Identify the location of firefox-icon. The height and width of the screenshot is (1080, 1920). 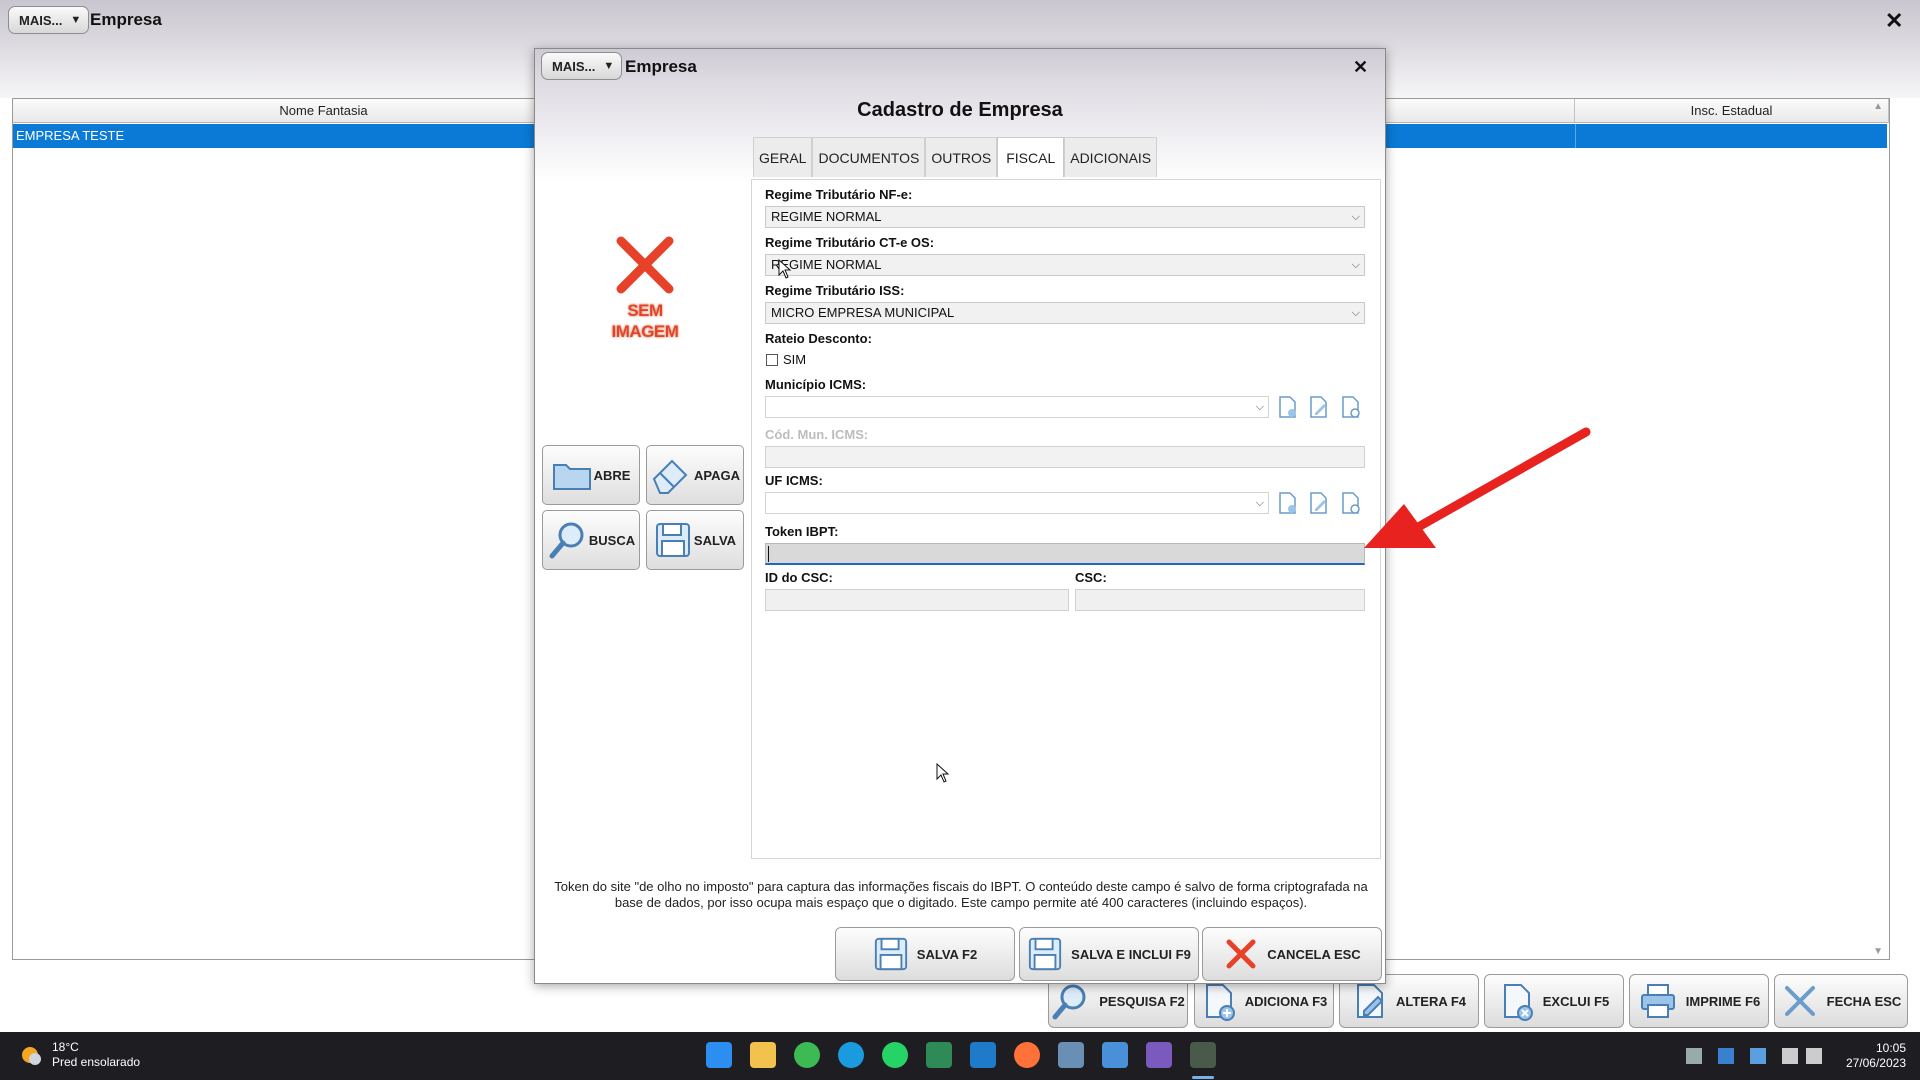
(1027, 1055).